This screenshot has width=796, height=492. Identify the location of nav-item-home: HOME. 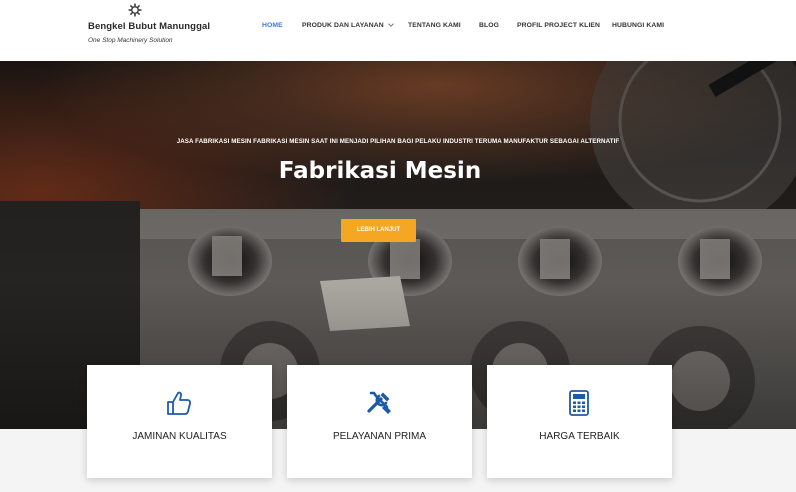
(282, 25).